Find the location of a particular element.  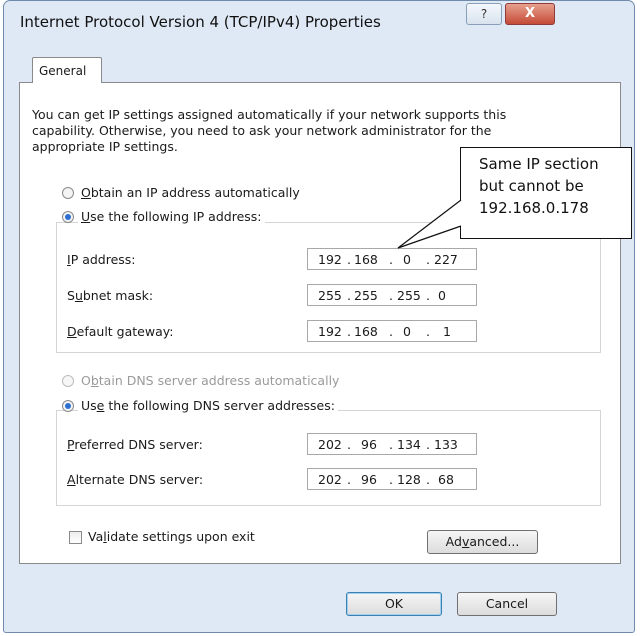

ip-octet-1: 192 is located at coordinates (330, 259).